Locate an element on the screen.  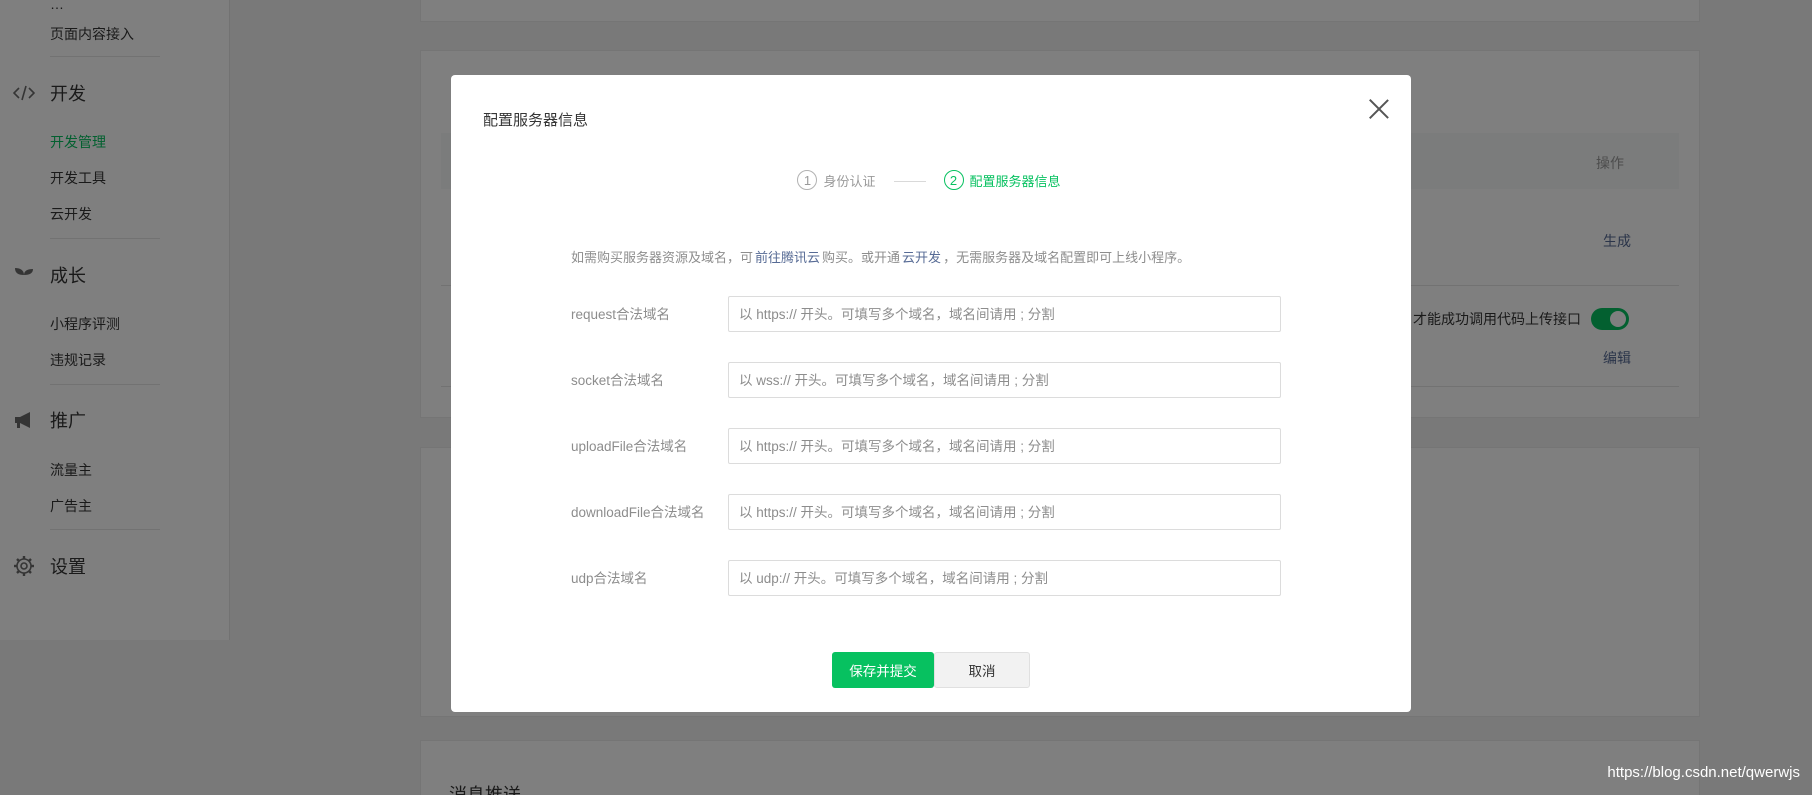
upload-domain-input is located at coordinates (1004, 446).